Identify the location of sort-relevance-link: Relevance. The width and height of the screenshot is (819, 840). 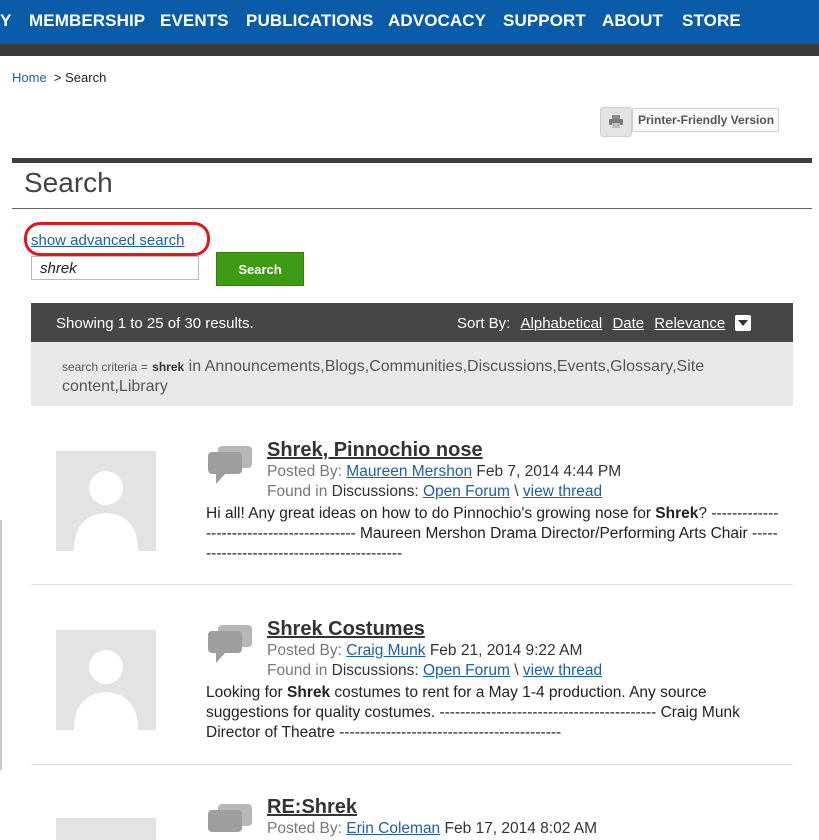
(689, 323).